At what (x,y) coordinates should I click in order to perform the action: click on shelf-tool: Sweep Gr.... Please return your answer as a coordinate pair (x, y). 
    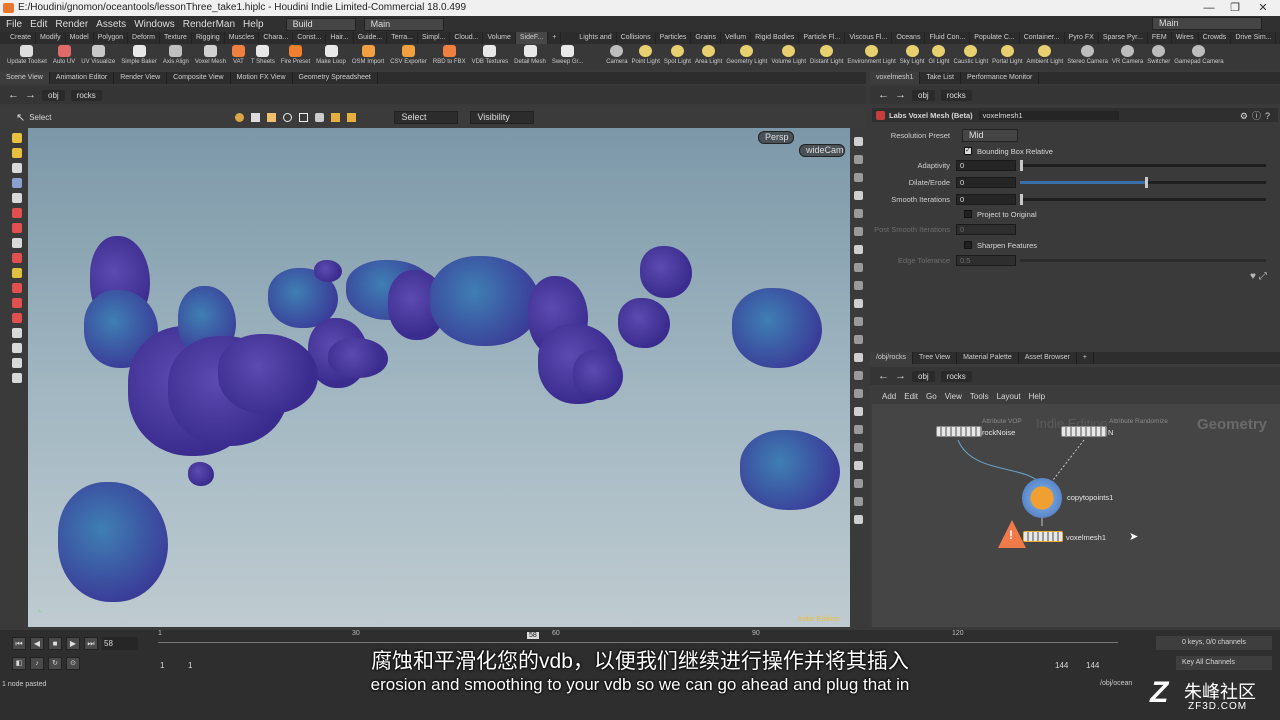
    Looking at the image, I should click on (567, 57).